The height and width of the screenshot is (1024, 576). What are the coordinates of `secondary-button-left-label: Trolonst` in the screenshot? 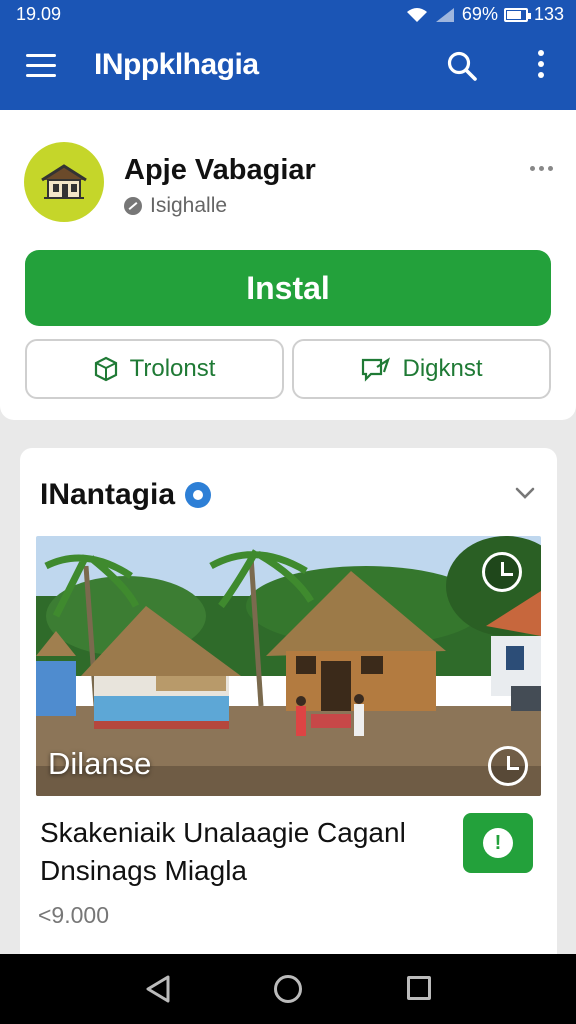 It's located at (172, 368).